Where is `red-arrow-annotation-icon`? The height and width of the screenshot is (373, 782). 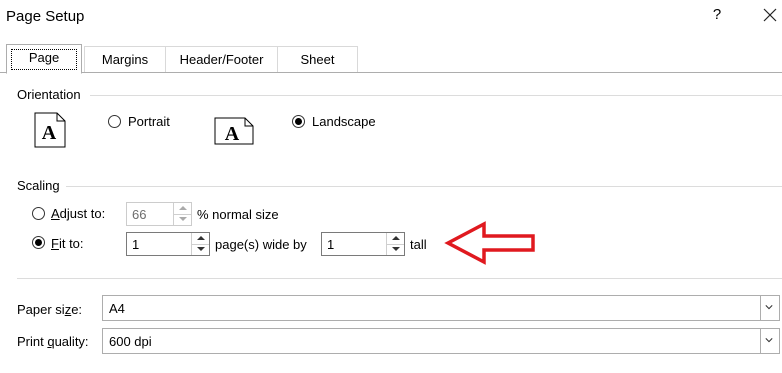
red-arrow-annotation-icon is located at coordinates (489, 243).